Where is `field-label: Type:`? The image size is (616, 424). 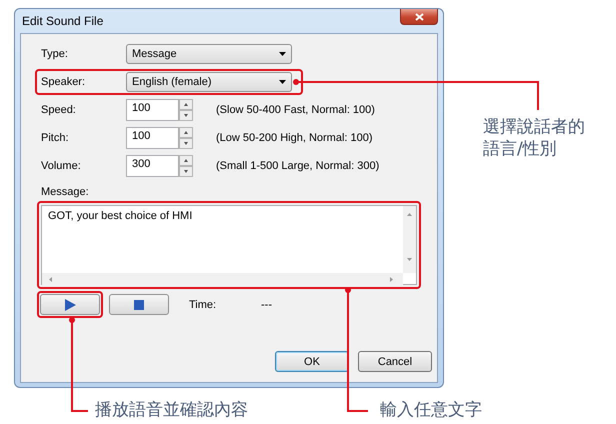
field-label: Type: is located at coordinates (55, 54).